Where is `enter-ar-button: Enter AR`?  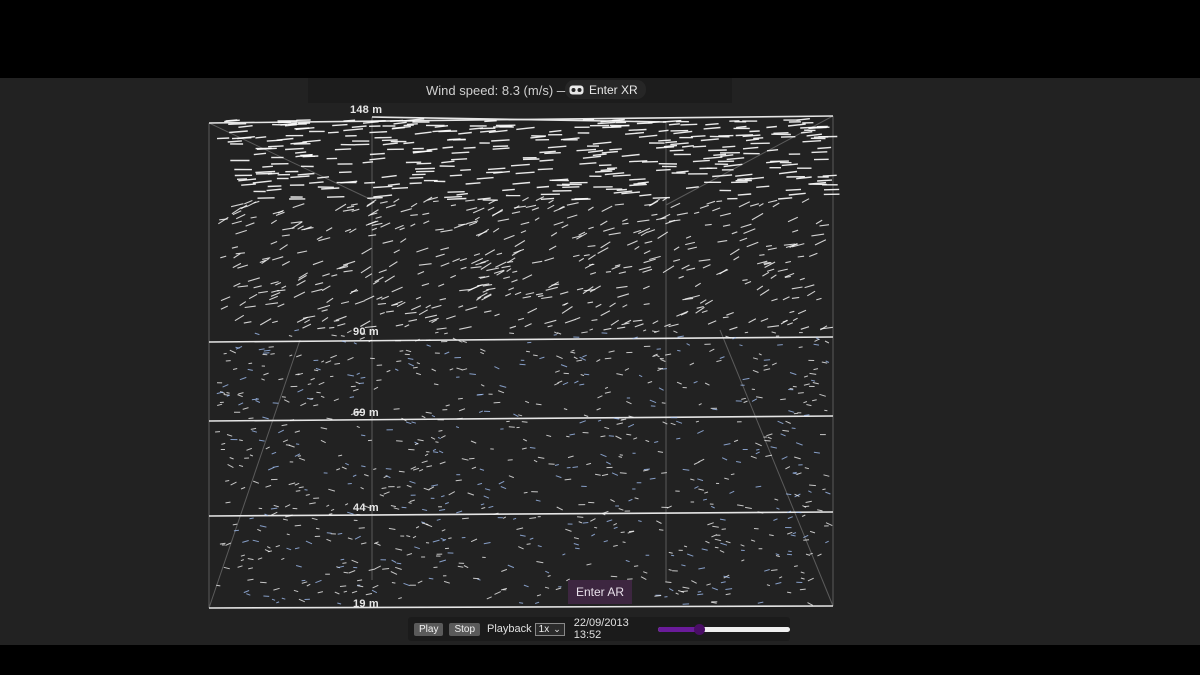
enter-ar-button: Enter AR is located at coordinates (600, 592).